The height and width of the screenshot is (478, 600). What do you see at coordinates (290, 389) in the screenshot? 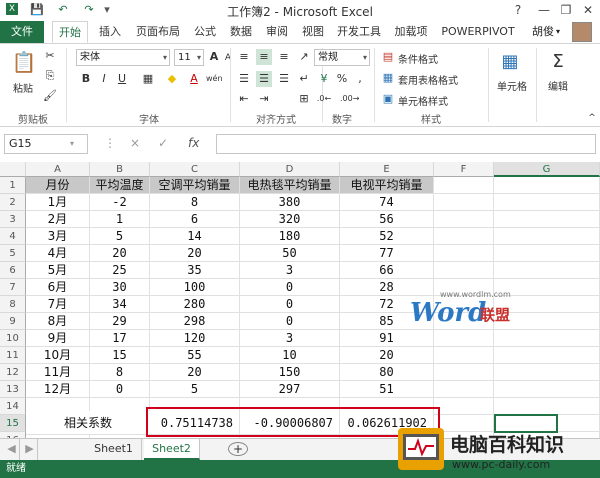
I see `table-cell: 297` at bounding box center [290, 389].